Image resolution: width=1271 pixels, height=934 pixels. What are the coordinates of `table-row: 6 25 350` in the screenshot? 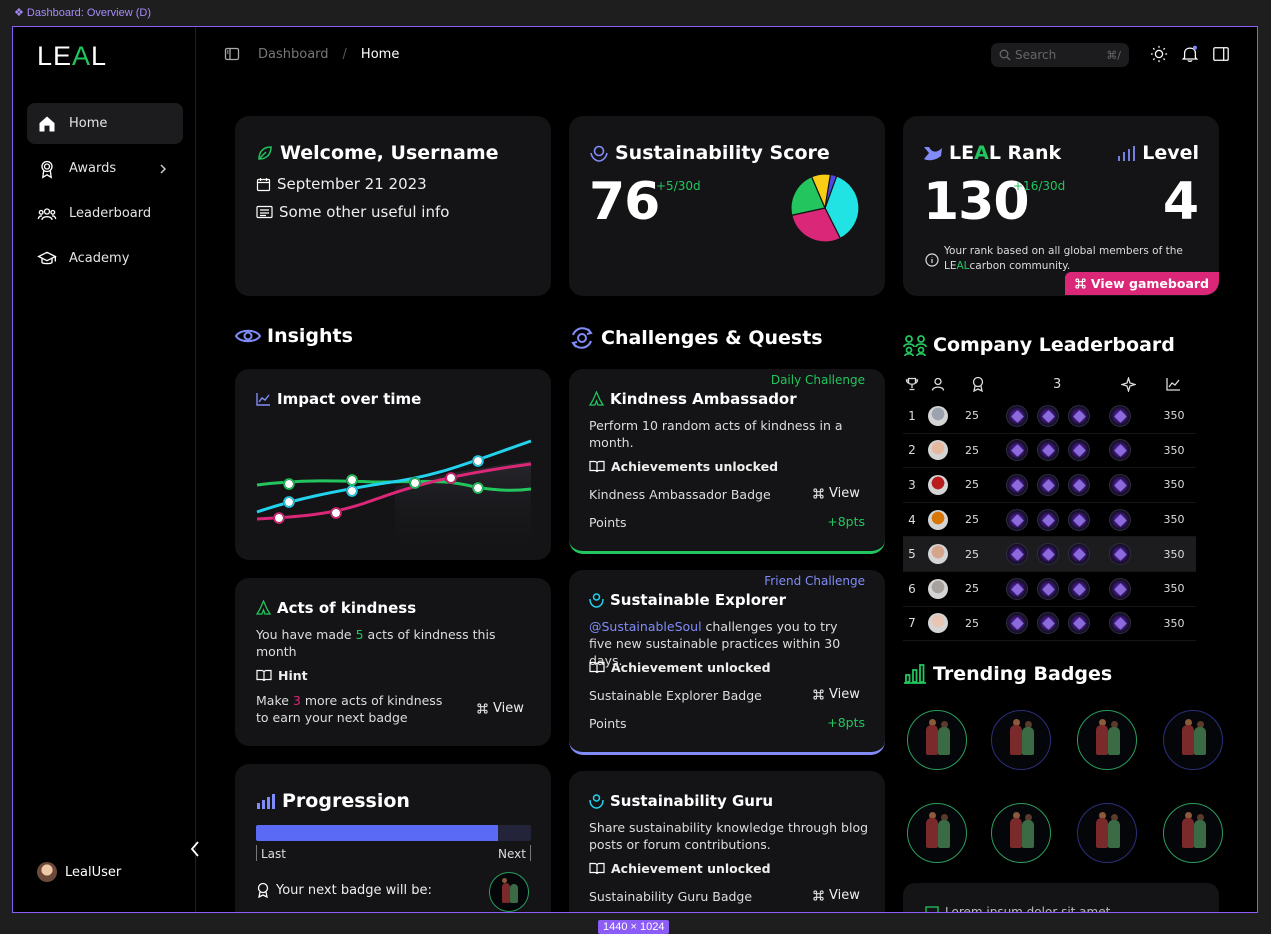 It's located at (1049, 589).